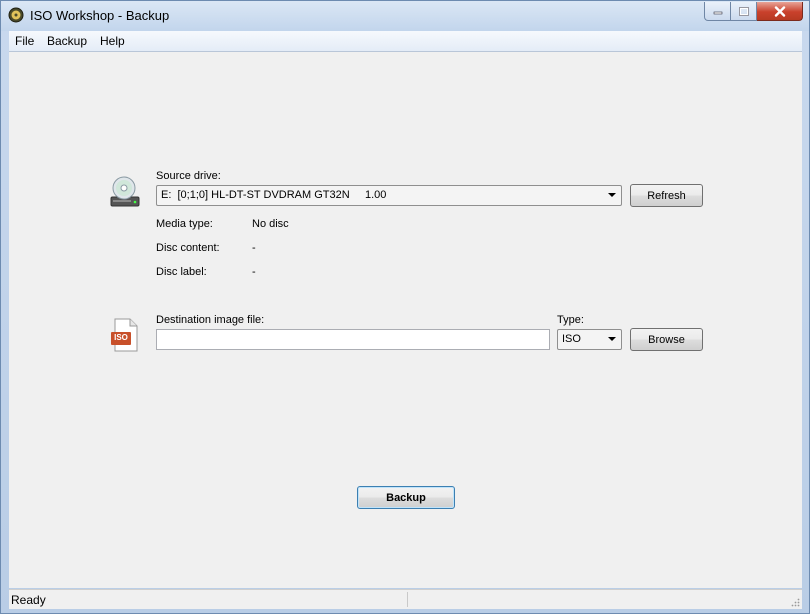 This screenshot has width=810, height=614. I want to click on source-drive-value: E: [0;1;0] HL-DT-ST DVDRAM GT32N 1.00, so click(274, 195).